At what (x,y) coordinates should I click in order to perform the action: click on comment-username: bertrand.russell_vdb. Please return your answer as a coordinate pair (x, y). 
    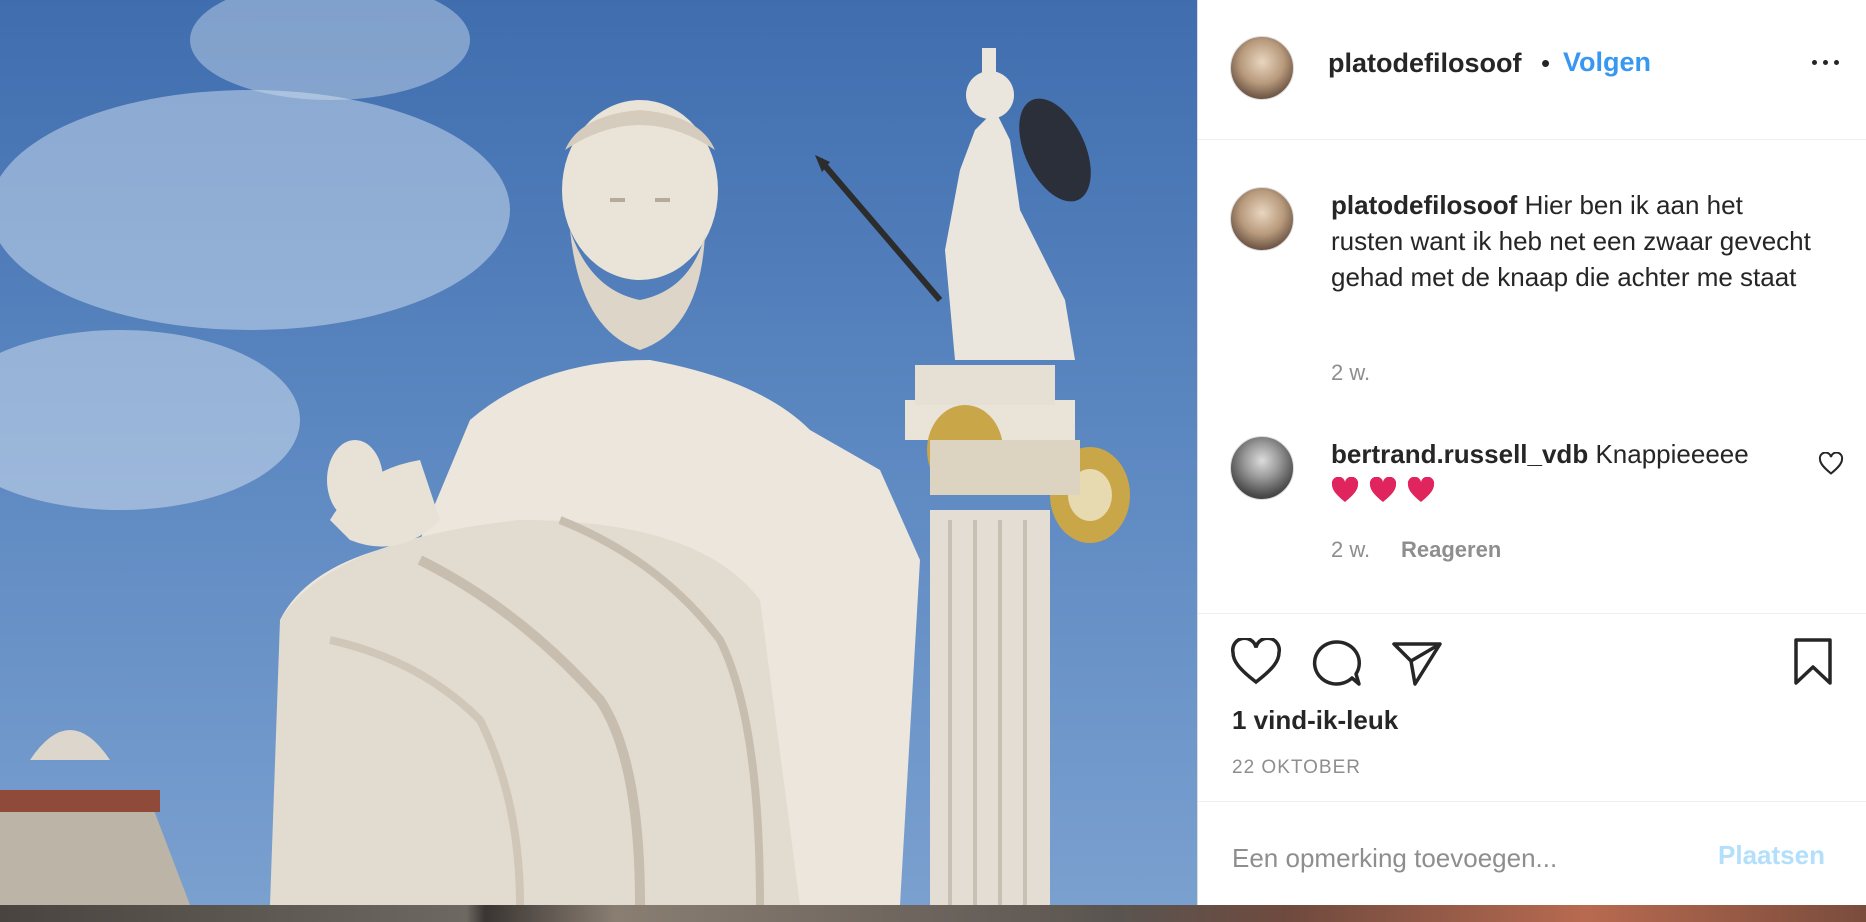
    Looking at the image, I should click on (1459, 454).